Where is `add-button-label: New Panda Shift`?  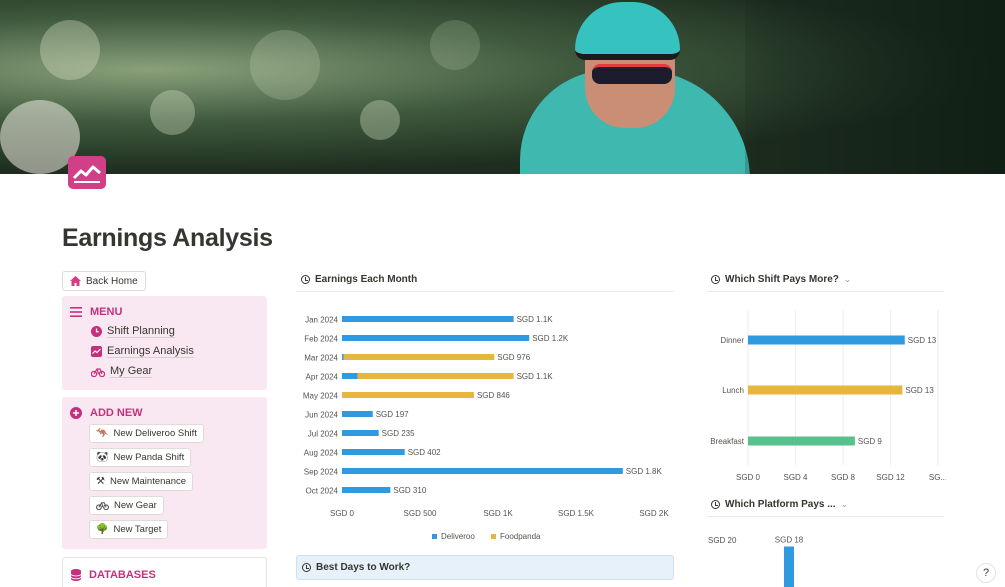 add-button-label: New Panda Shift is located at coordinates (149, 457).